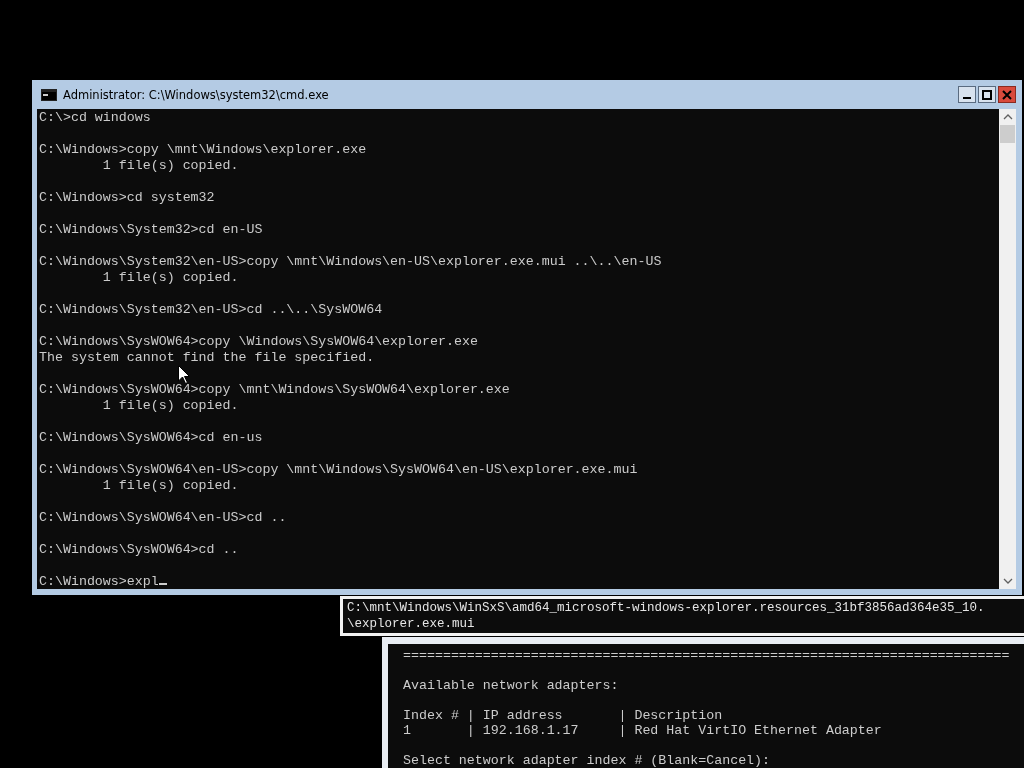 This screenshot has height=768, width=1024. Describe the element at coordinates (211, 309) in the screenshot. I see `console-line: C:\Windows\System32\en-US>cd ..\..\SysWOW64` at that location.